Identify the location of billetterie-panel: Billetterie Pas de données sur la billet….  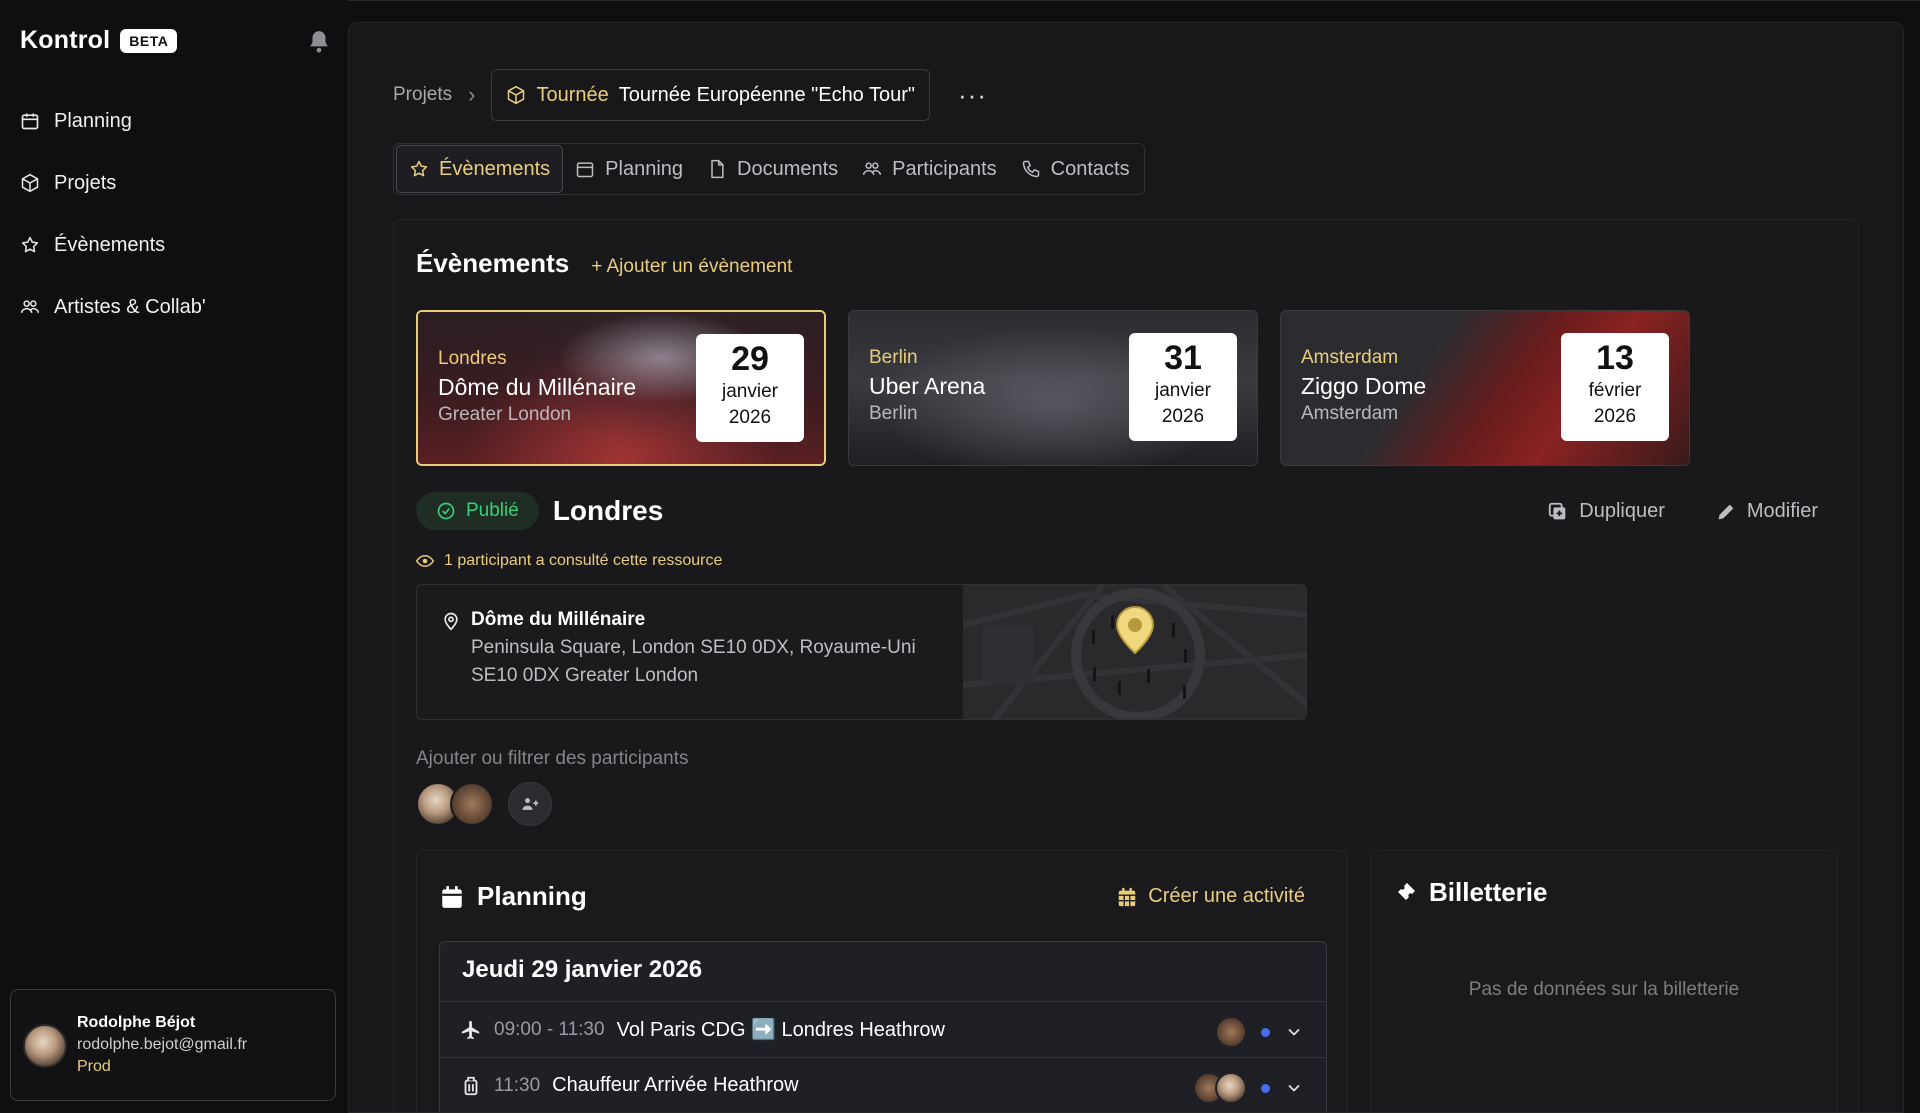
(1604, 981).